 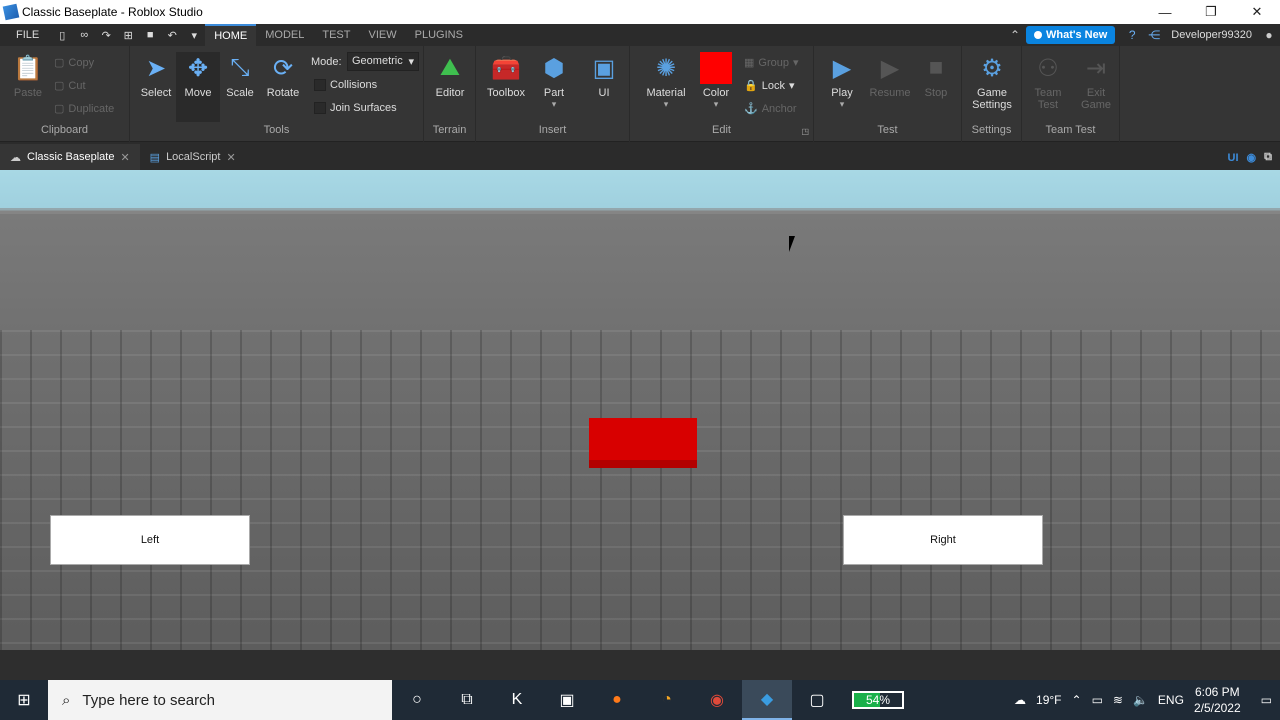 What do you see at coordinates (1015, 35) in the screenshot?
I see `collapse-ribbon-icon: ⌃` at bounding box center [1015, 35].